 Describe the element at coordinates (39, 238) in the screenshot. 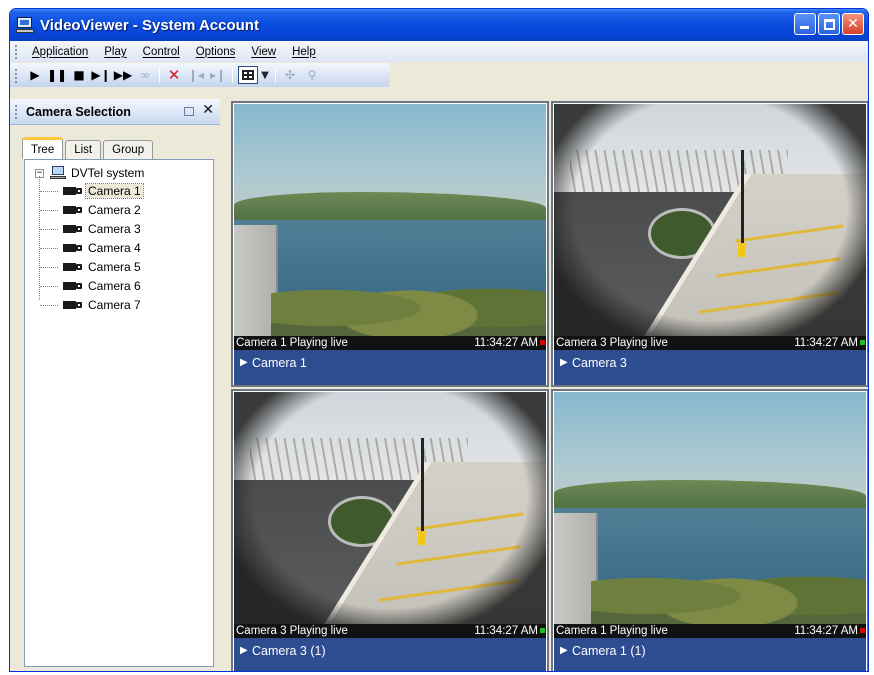

I see `tree-connector` at that location.